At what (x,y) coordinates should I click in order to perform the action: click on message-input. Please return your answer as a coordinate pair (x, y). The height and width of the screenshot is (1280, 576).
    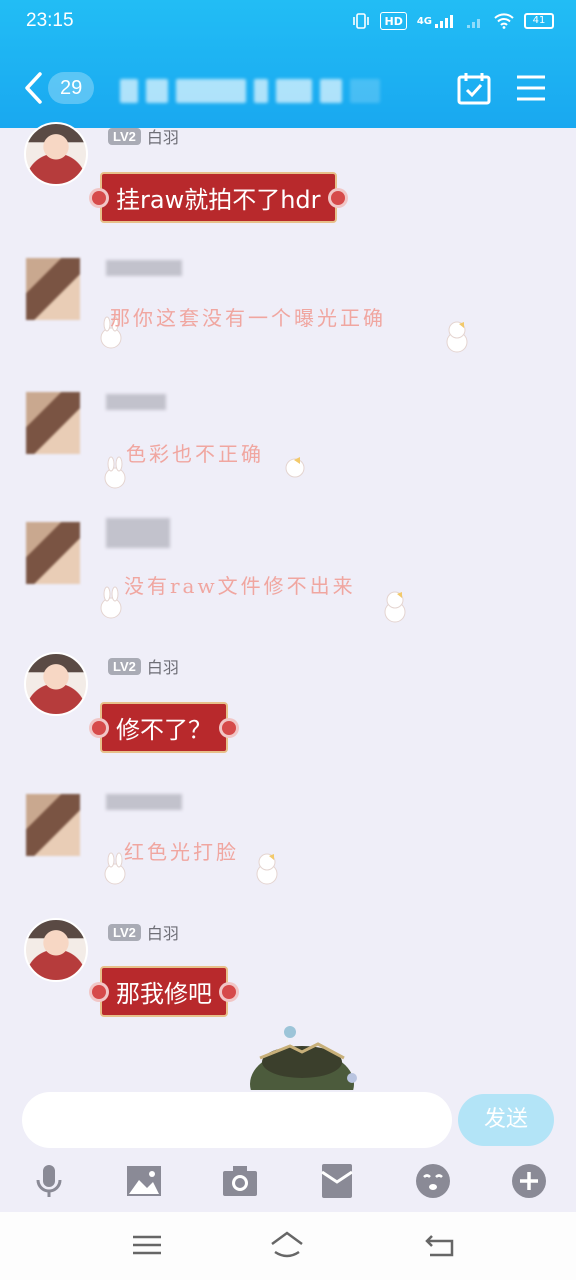
    Looking at the image, I should click on (237, 1120).